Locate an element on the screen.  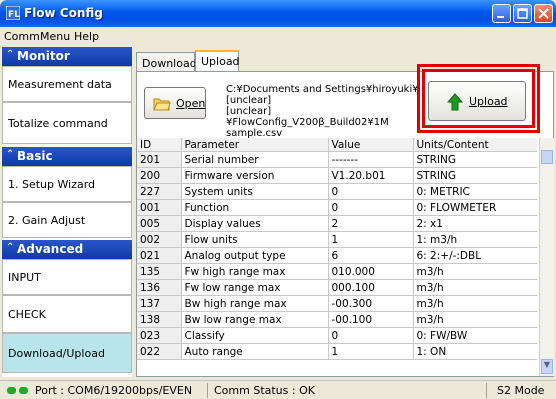
sidebar-item-download-upload: Download/Upload is located at coordinates (67, 353).